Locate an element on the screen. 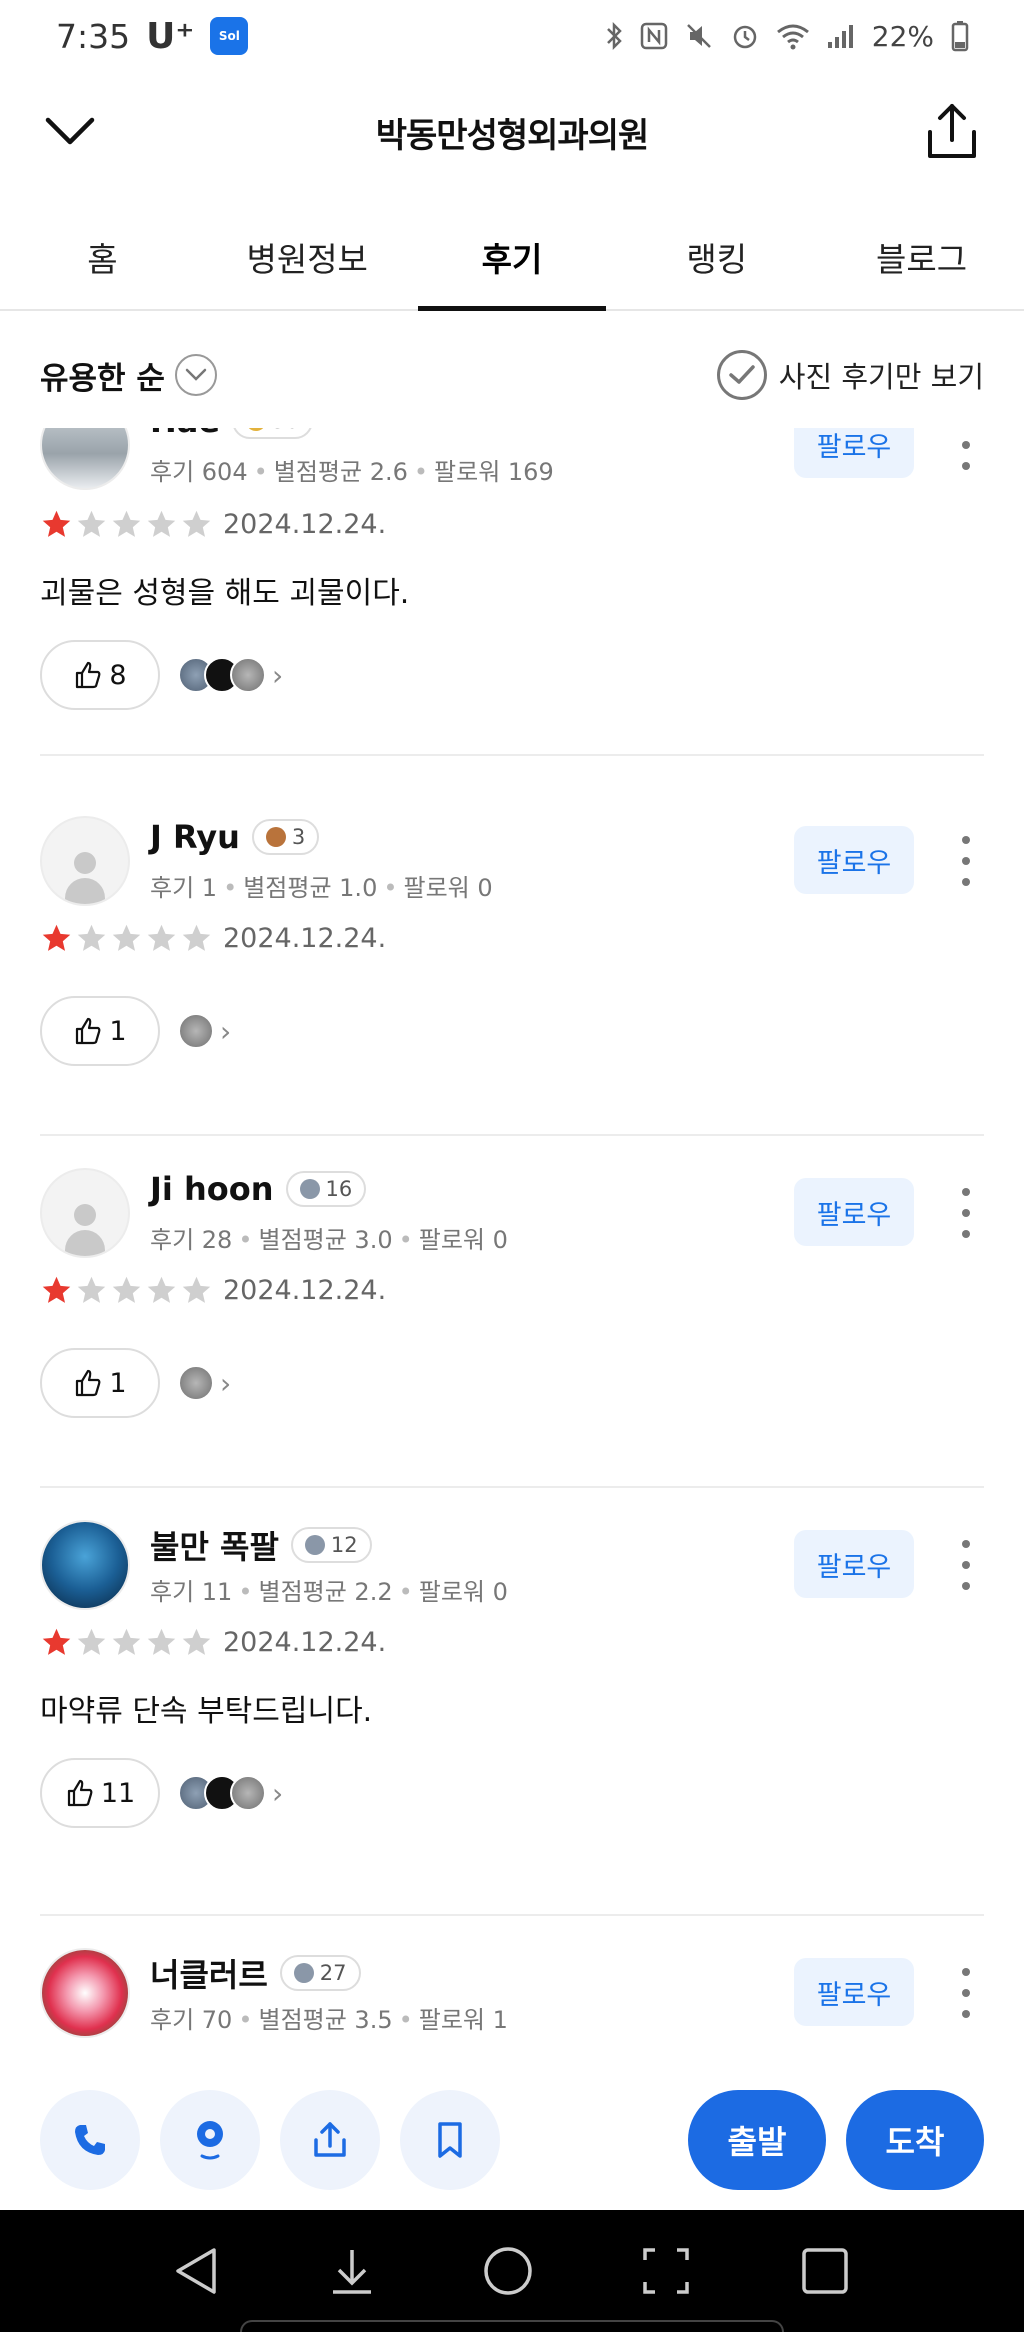 The width and height of the screenshot is (1024, 2332). photo-only-toggle: 사진 후기만 보기 is located at coordinates (850, 375).